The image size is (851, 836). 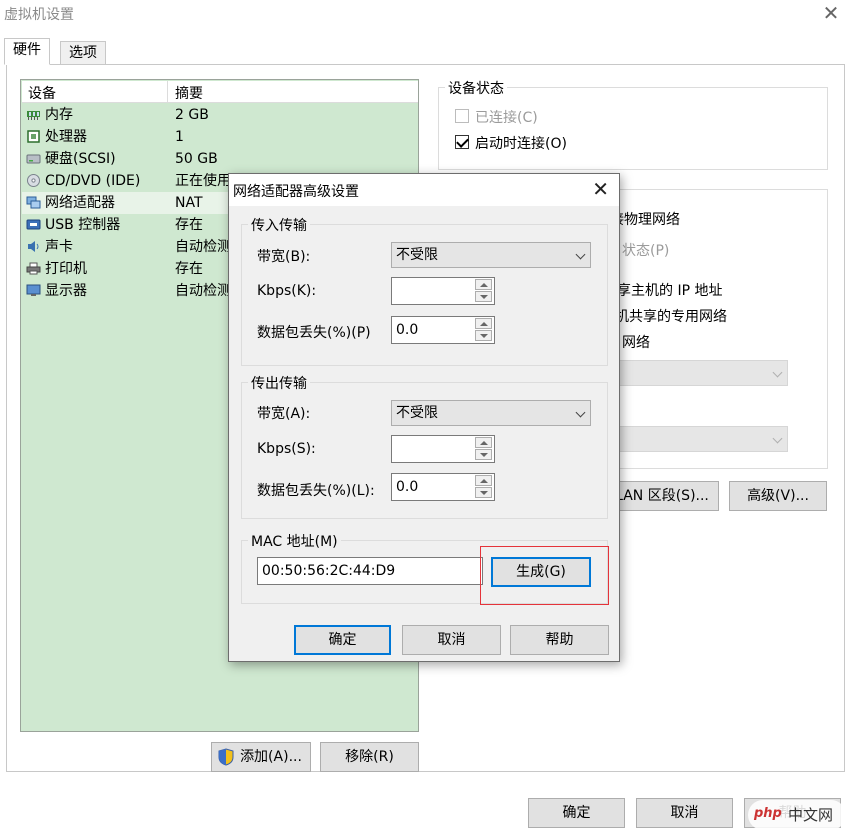 What do you see at coordinates (451, 640) in the screenshot?
I see `dialog-cancel-button: 取消` at bounding box center [451, 640].